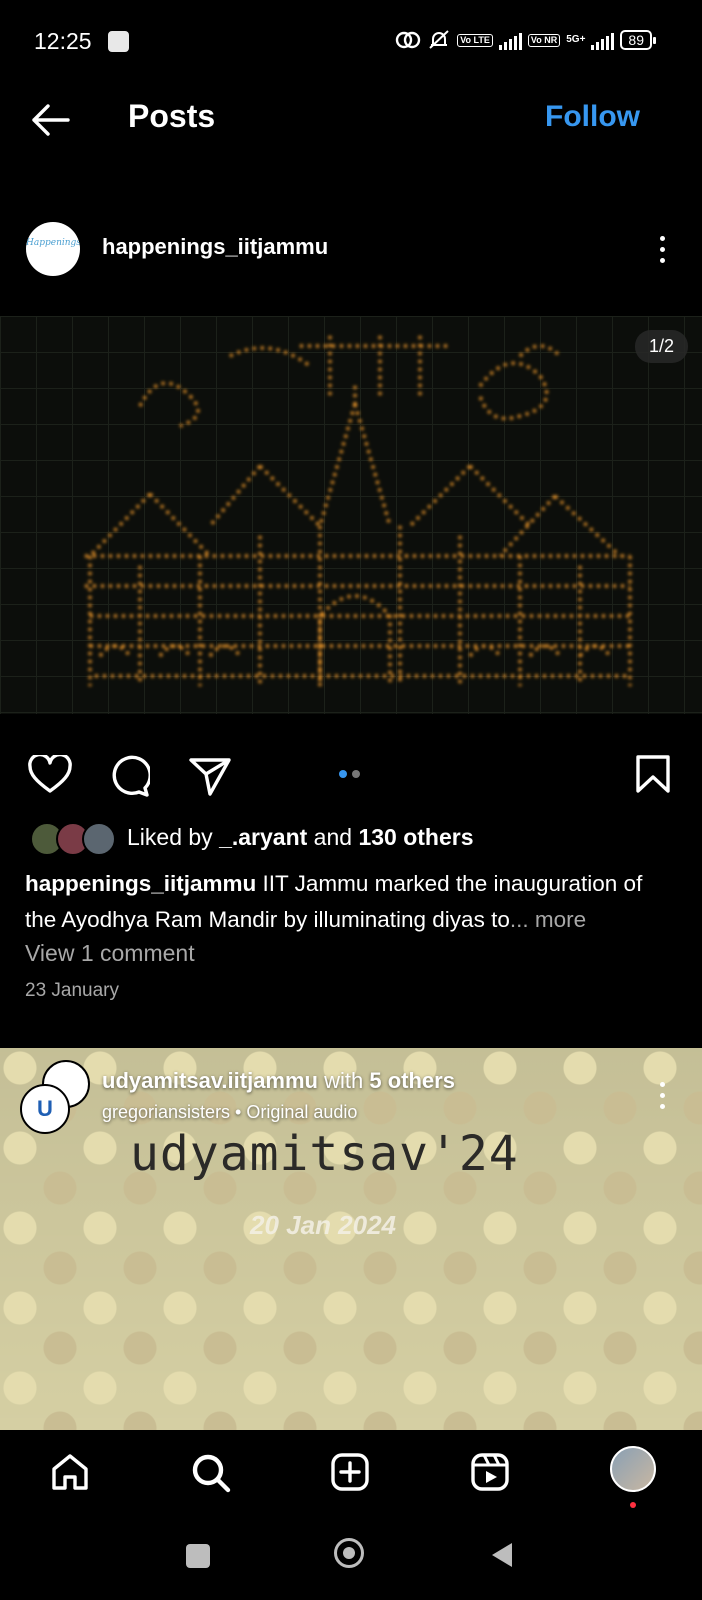 The width and height of the screenshot is (702, 1600). I want to click on caption-username: happenings_iitjammu, so click(140, 883).